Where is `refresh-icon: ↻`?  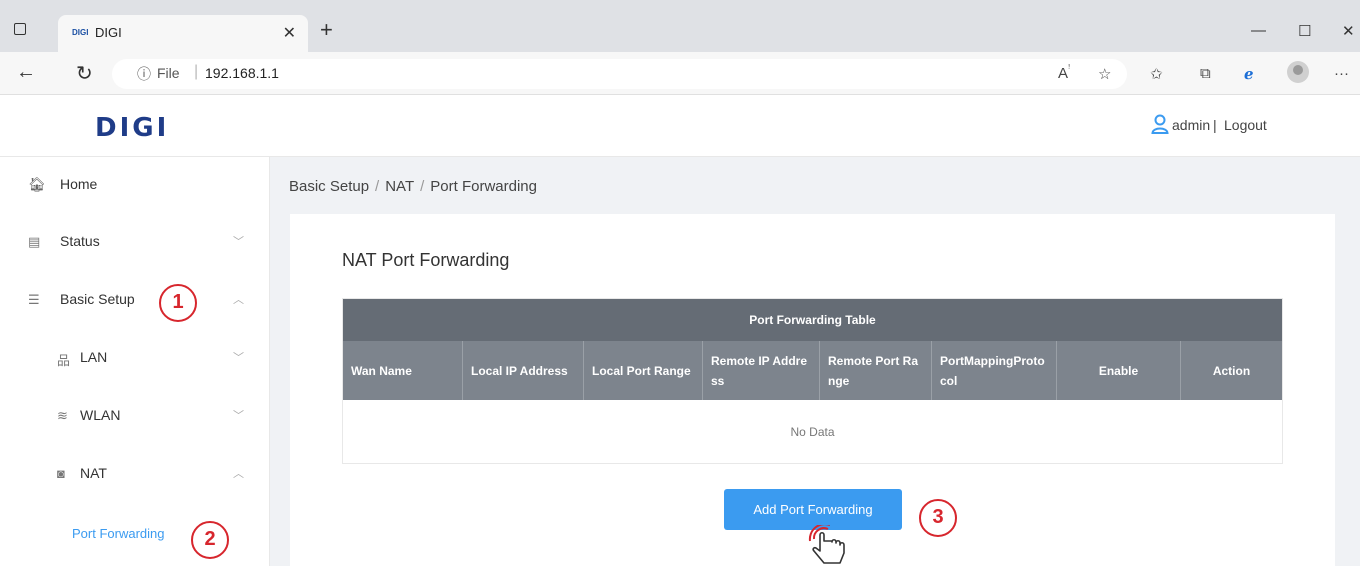
refresh-icon: ↻ is located at coordinates (84, 73).